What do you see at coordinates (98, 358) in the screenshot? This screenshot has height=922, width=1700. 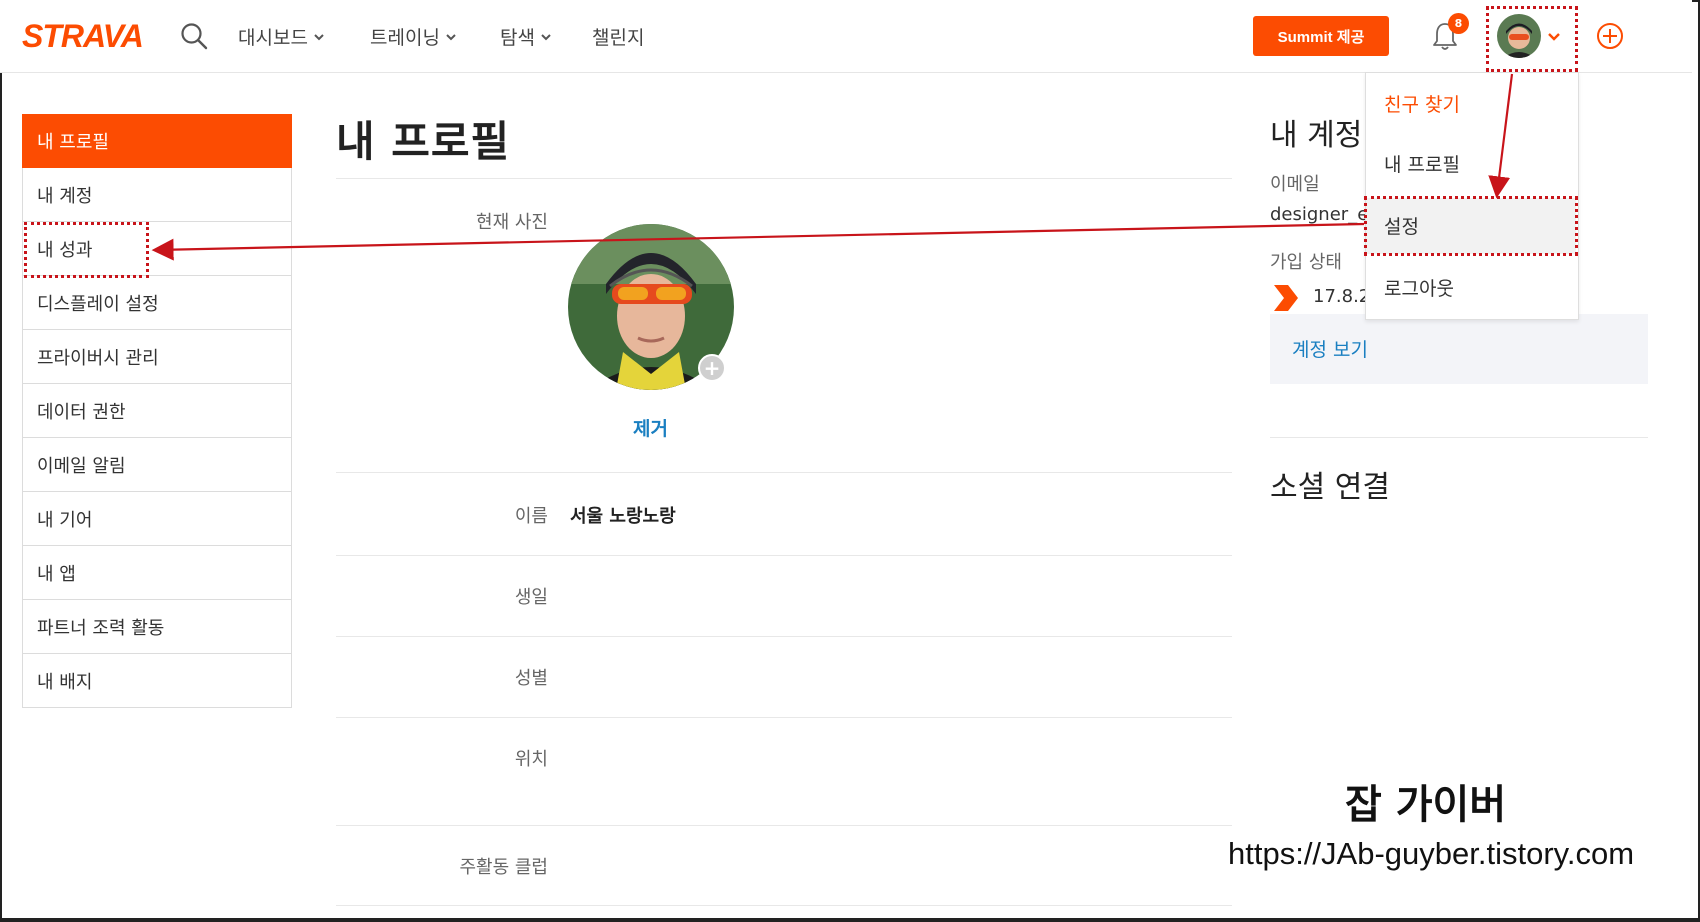 I see `sidebar-item-label: 프라이버시 관리` at bounding box center [98, 358].